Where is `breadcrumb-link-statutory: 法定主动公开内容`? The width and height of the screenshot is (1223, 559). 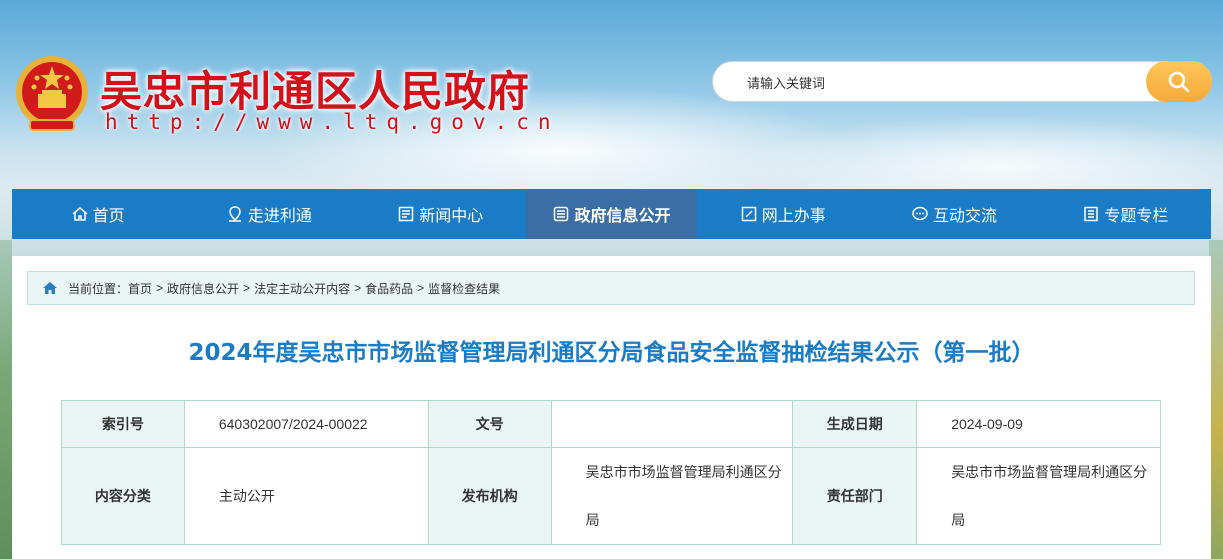 breadcrumb-link-statutory: 法定主动公开内容 is located at coordinates (302, 288).